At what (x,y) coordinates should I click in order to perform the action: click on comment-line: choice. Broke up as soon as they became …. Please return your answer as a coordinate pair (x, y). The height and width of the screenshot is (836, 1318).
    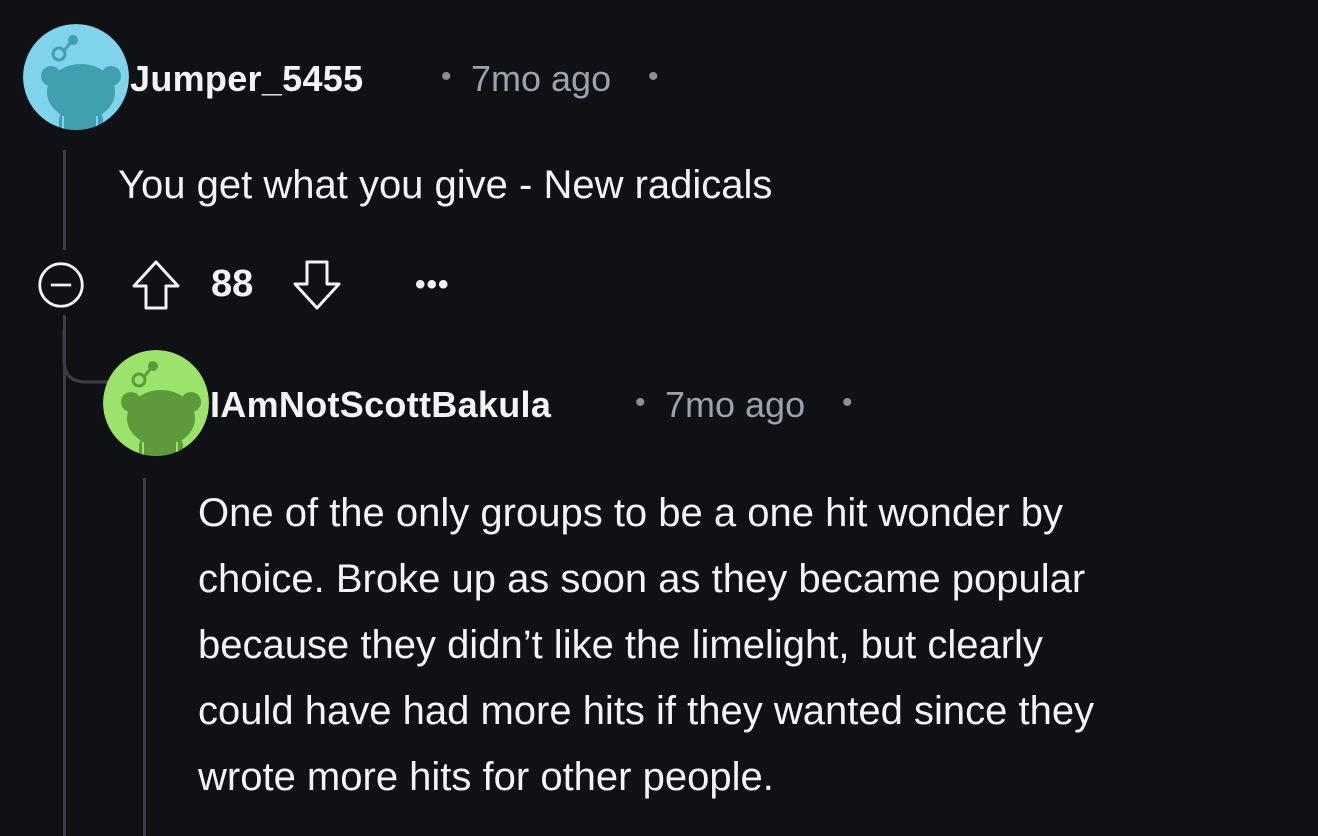
    Looking at the image, I should click on (642, 579).